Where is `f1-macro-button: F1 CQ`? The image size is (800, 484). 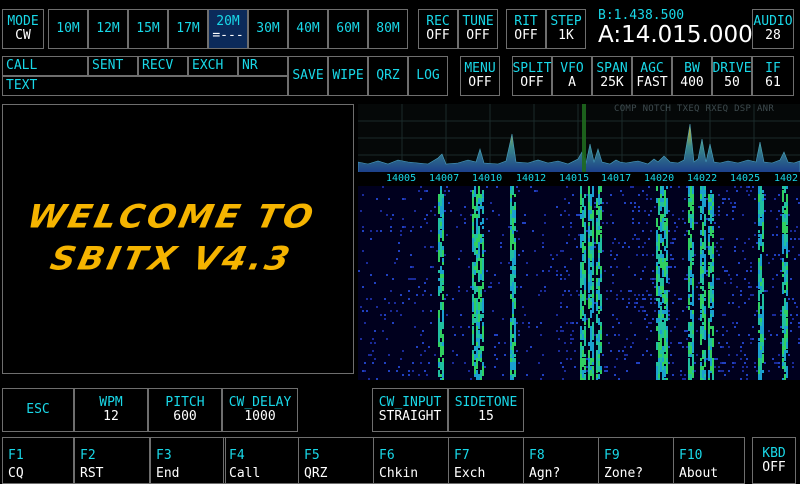
f1-macro-button: F1 CQ is located at coordinates (38, 460).